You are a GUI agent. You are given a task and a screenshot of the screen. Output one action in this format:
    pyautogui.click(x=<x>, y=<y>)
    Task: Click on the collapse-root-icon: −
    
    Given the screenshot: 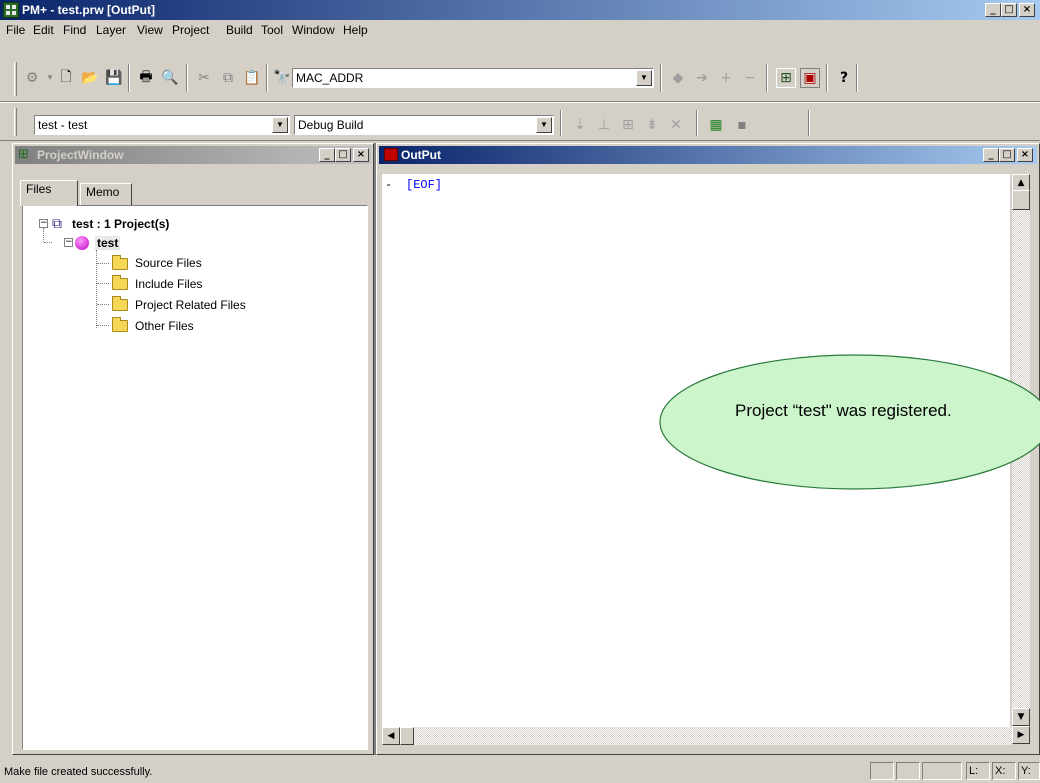 What is the action you would take?
    pyautogui.click(x=43, y=223)
    